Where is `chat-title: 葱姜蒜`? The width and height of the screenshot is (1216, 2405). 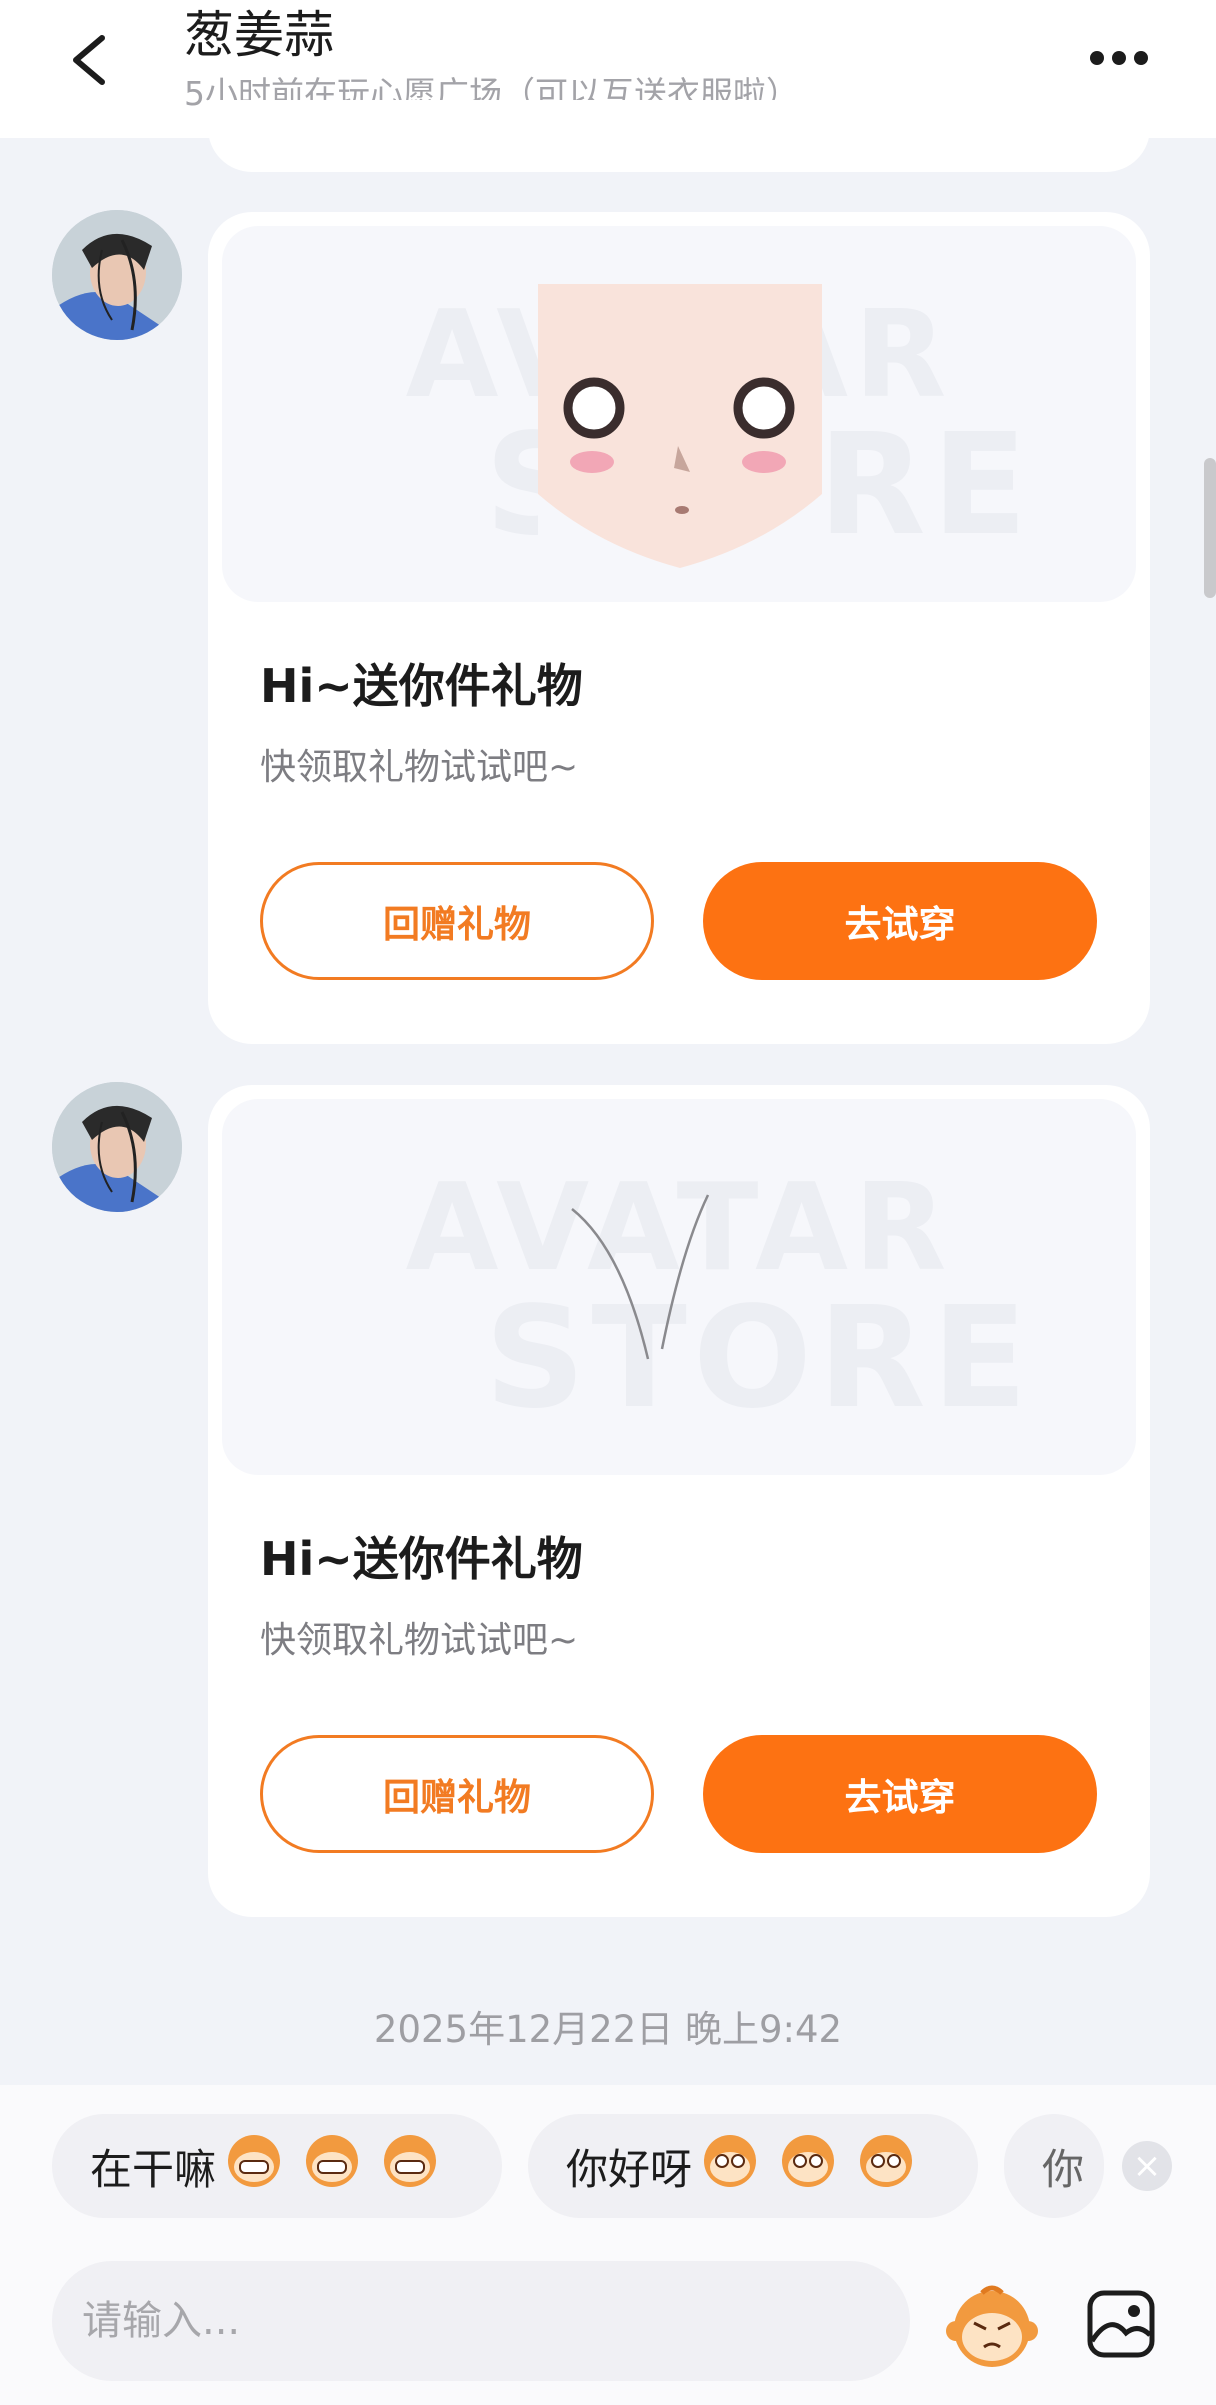
chat-title: 葱姜蒜 is located at coordinates (259, 35).